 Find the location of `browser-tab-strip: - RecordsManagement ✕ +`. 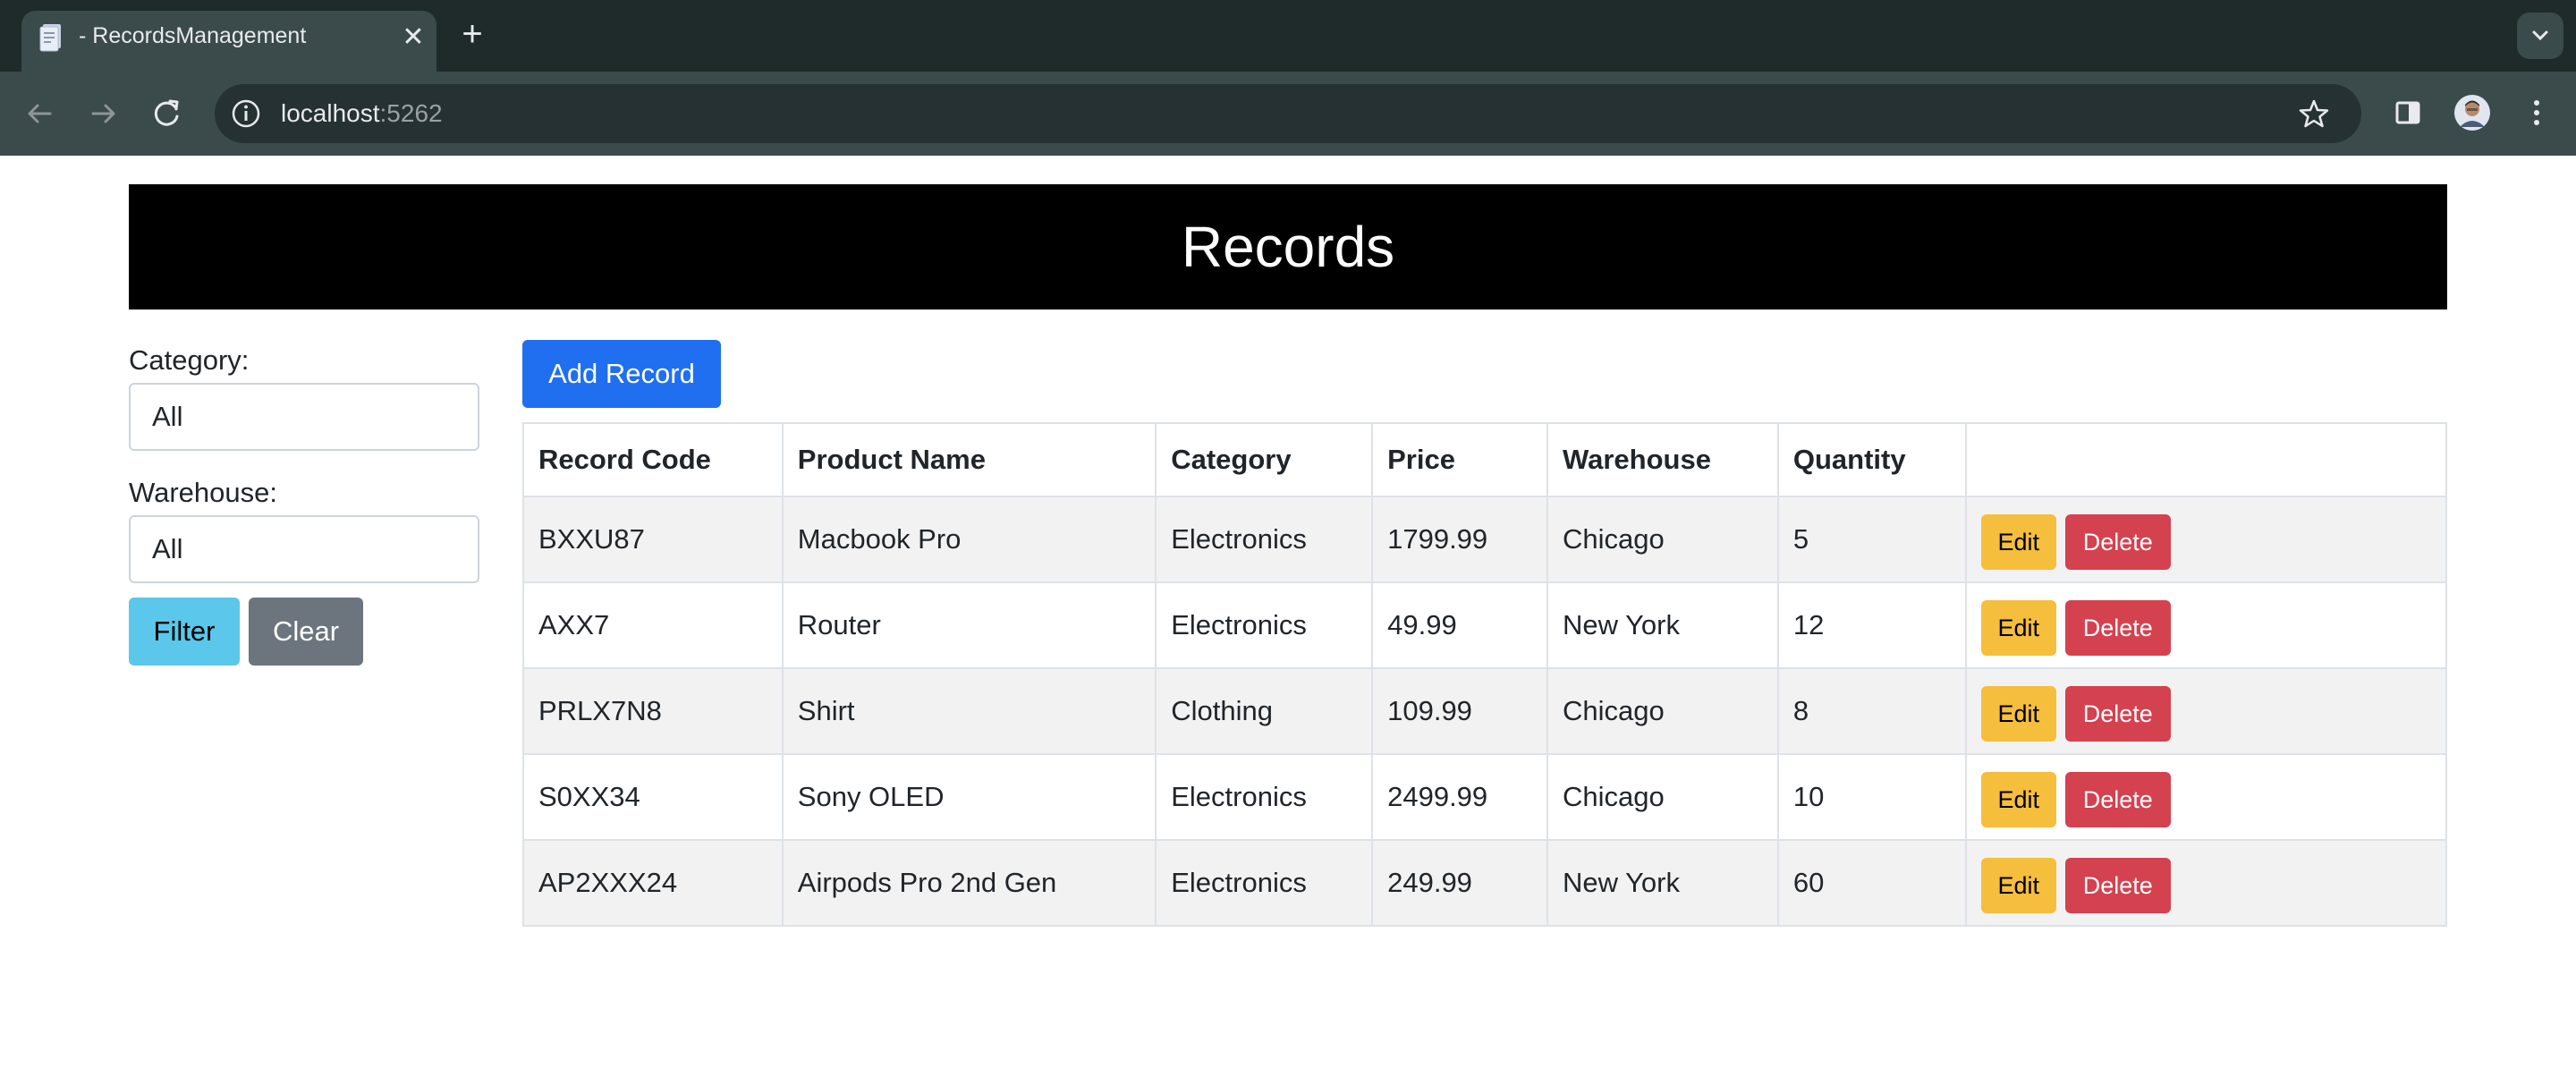

browser-tab-strip: - RecordsManagement ✕ + is located at coordinates (1288, 36).